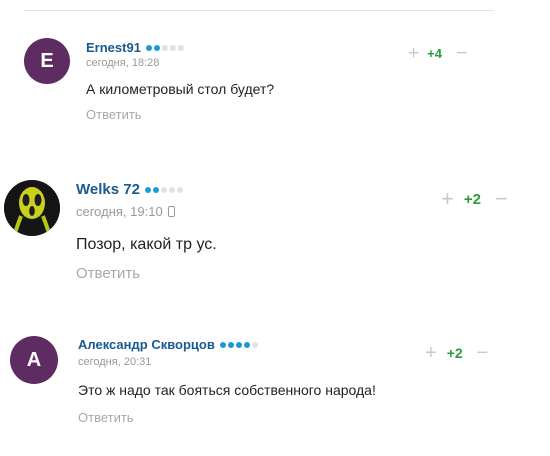  What do you see at coordinates (108, 189) in the screenshot?
I see `author-name: Welks 72` at bounding box center [108, 189].